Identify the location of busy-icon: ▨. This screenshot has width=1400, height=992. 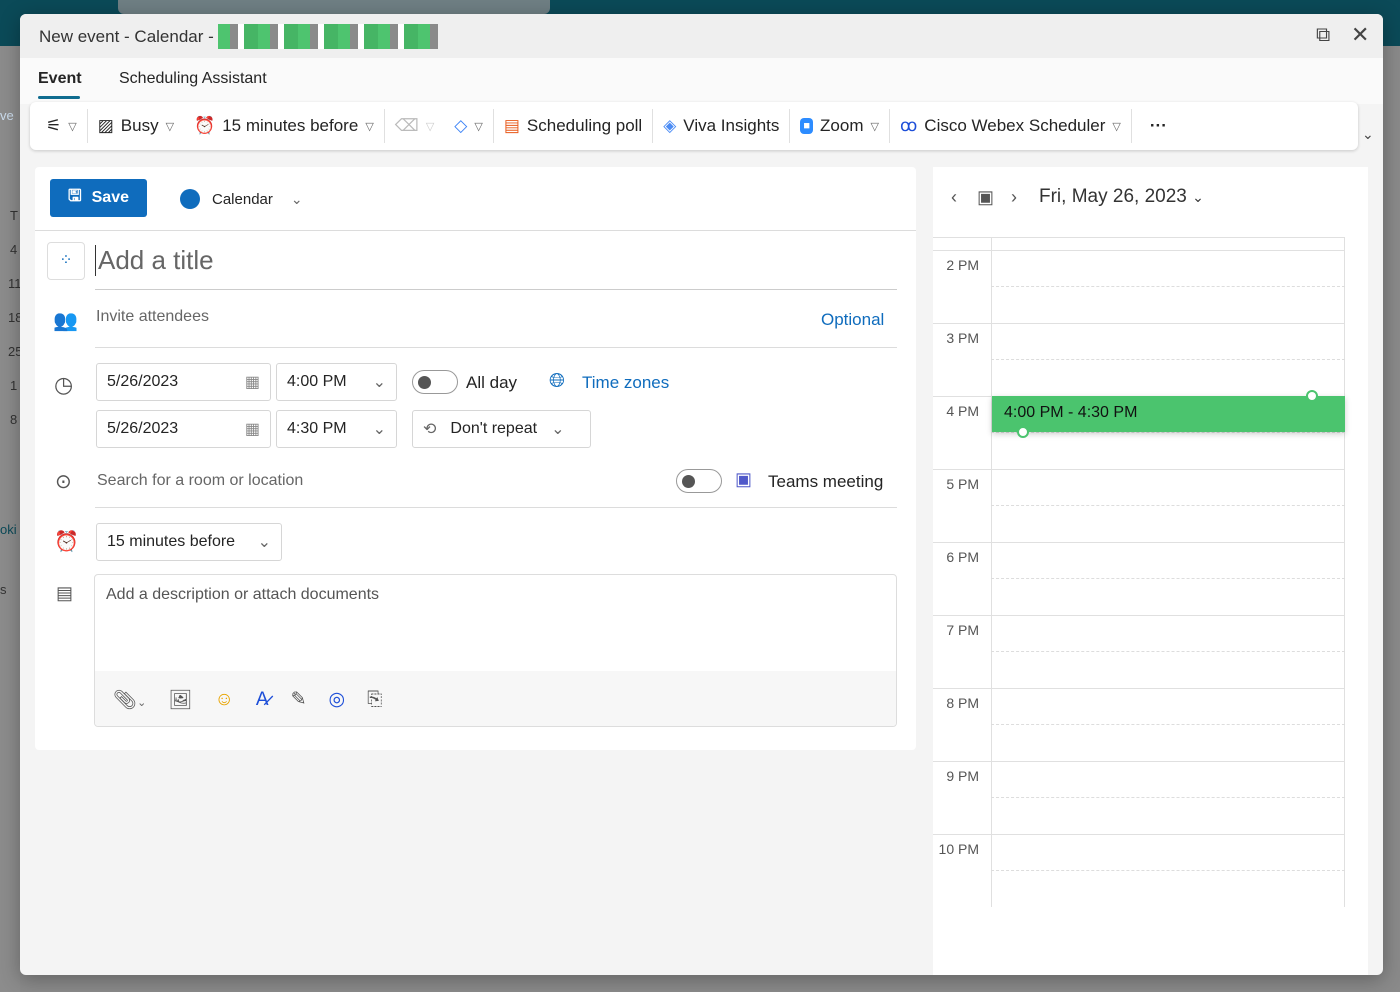
(105, 125).